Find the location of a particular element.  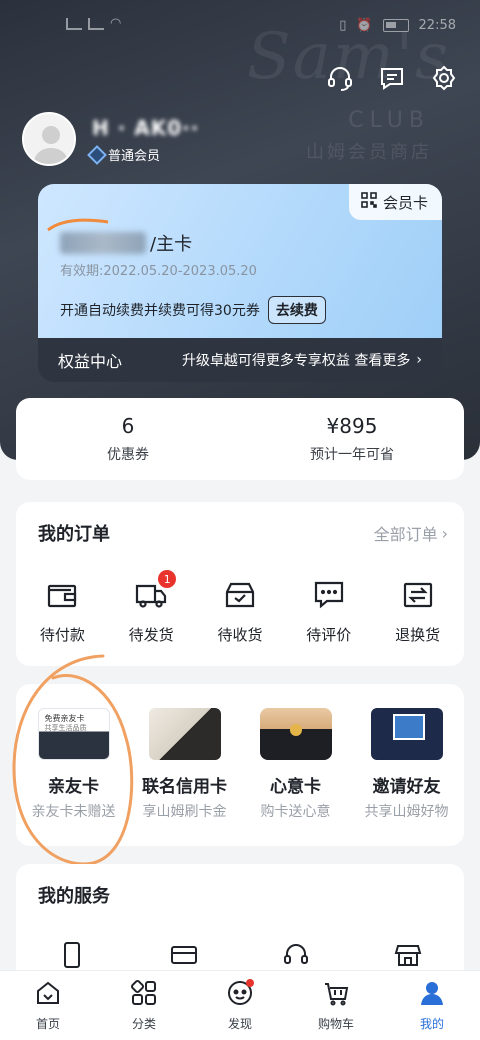

member-card-button: 会员卡 is located at coordinates (395, 202).